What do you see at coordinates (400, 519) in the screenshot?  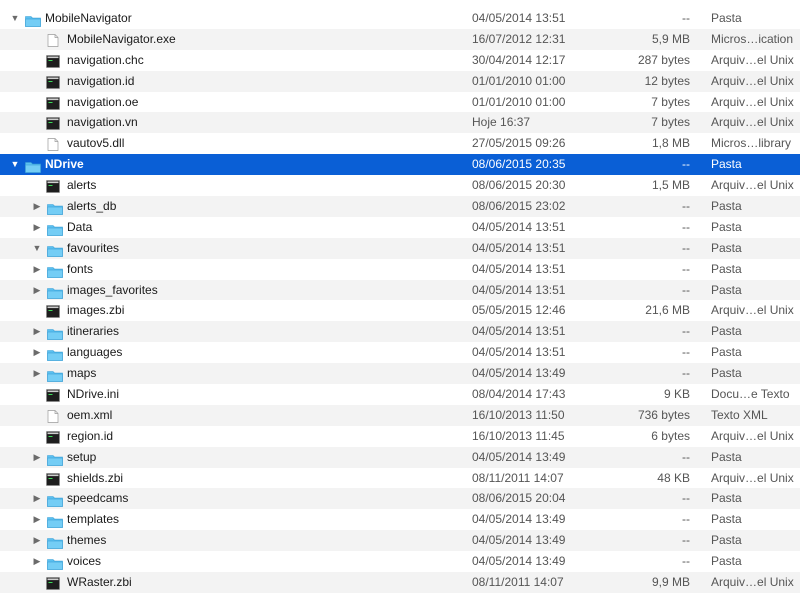 I see `file-row: ▶ templates 04/05/2014 13:49 -- Pasta` at bounding box center [400, 519].